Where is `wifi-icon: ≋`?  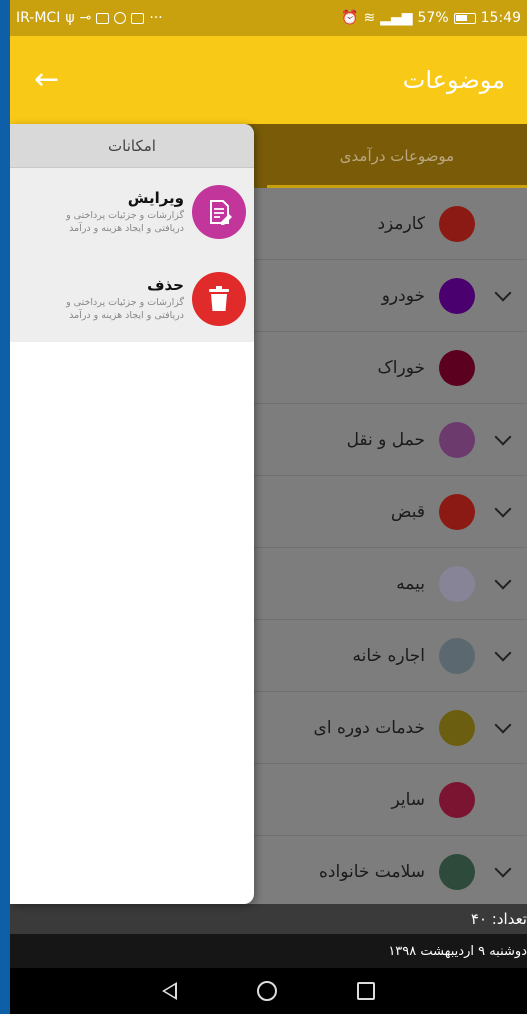 wifi-icon: ≋ is located at coordinates (369, 18).